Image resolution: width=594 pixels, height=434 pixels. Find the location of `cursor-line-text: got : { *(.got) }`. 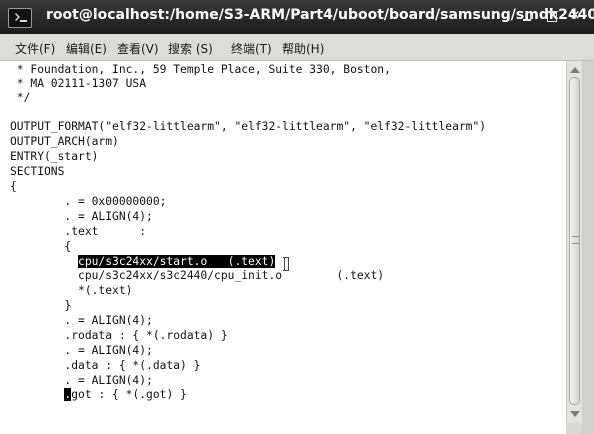

cursor-line-text: got : { *(.got) } is located at coordinates (129, 394).